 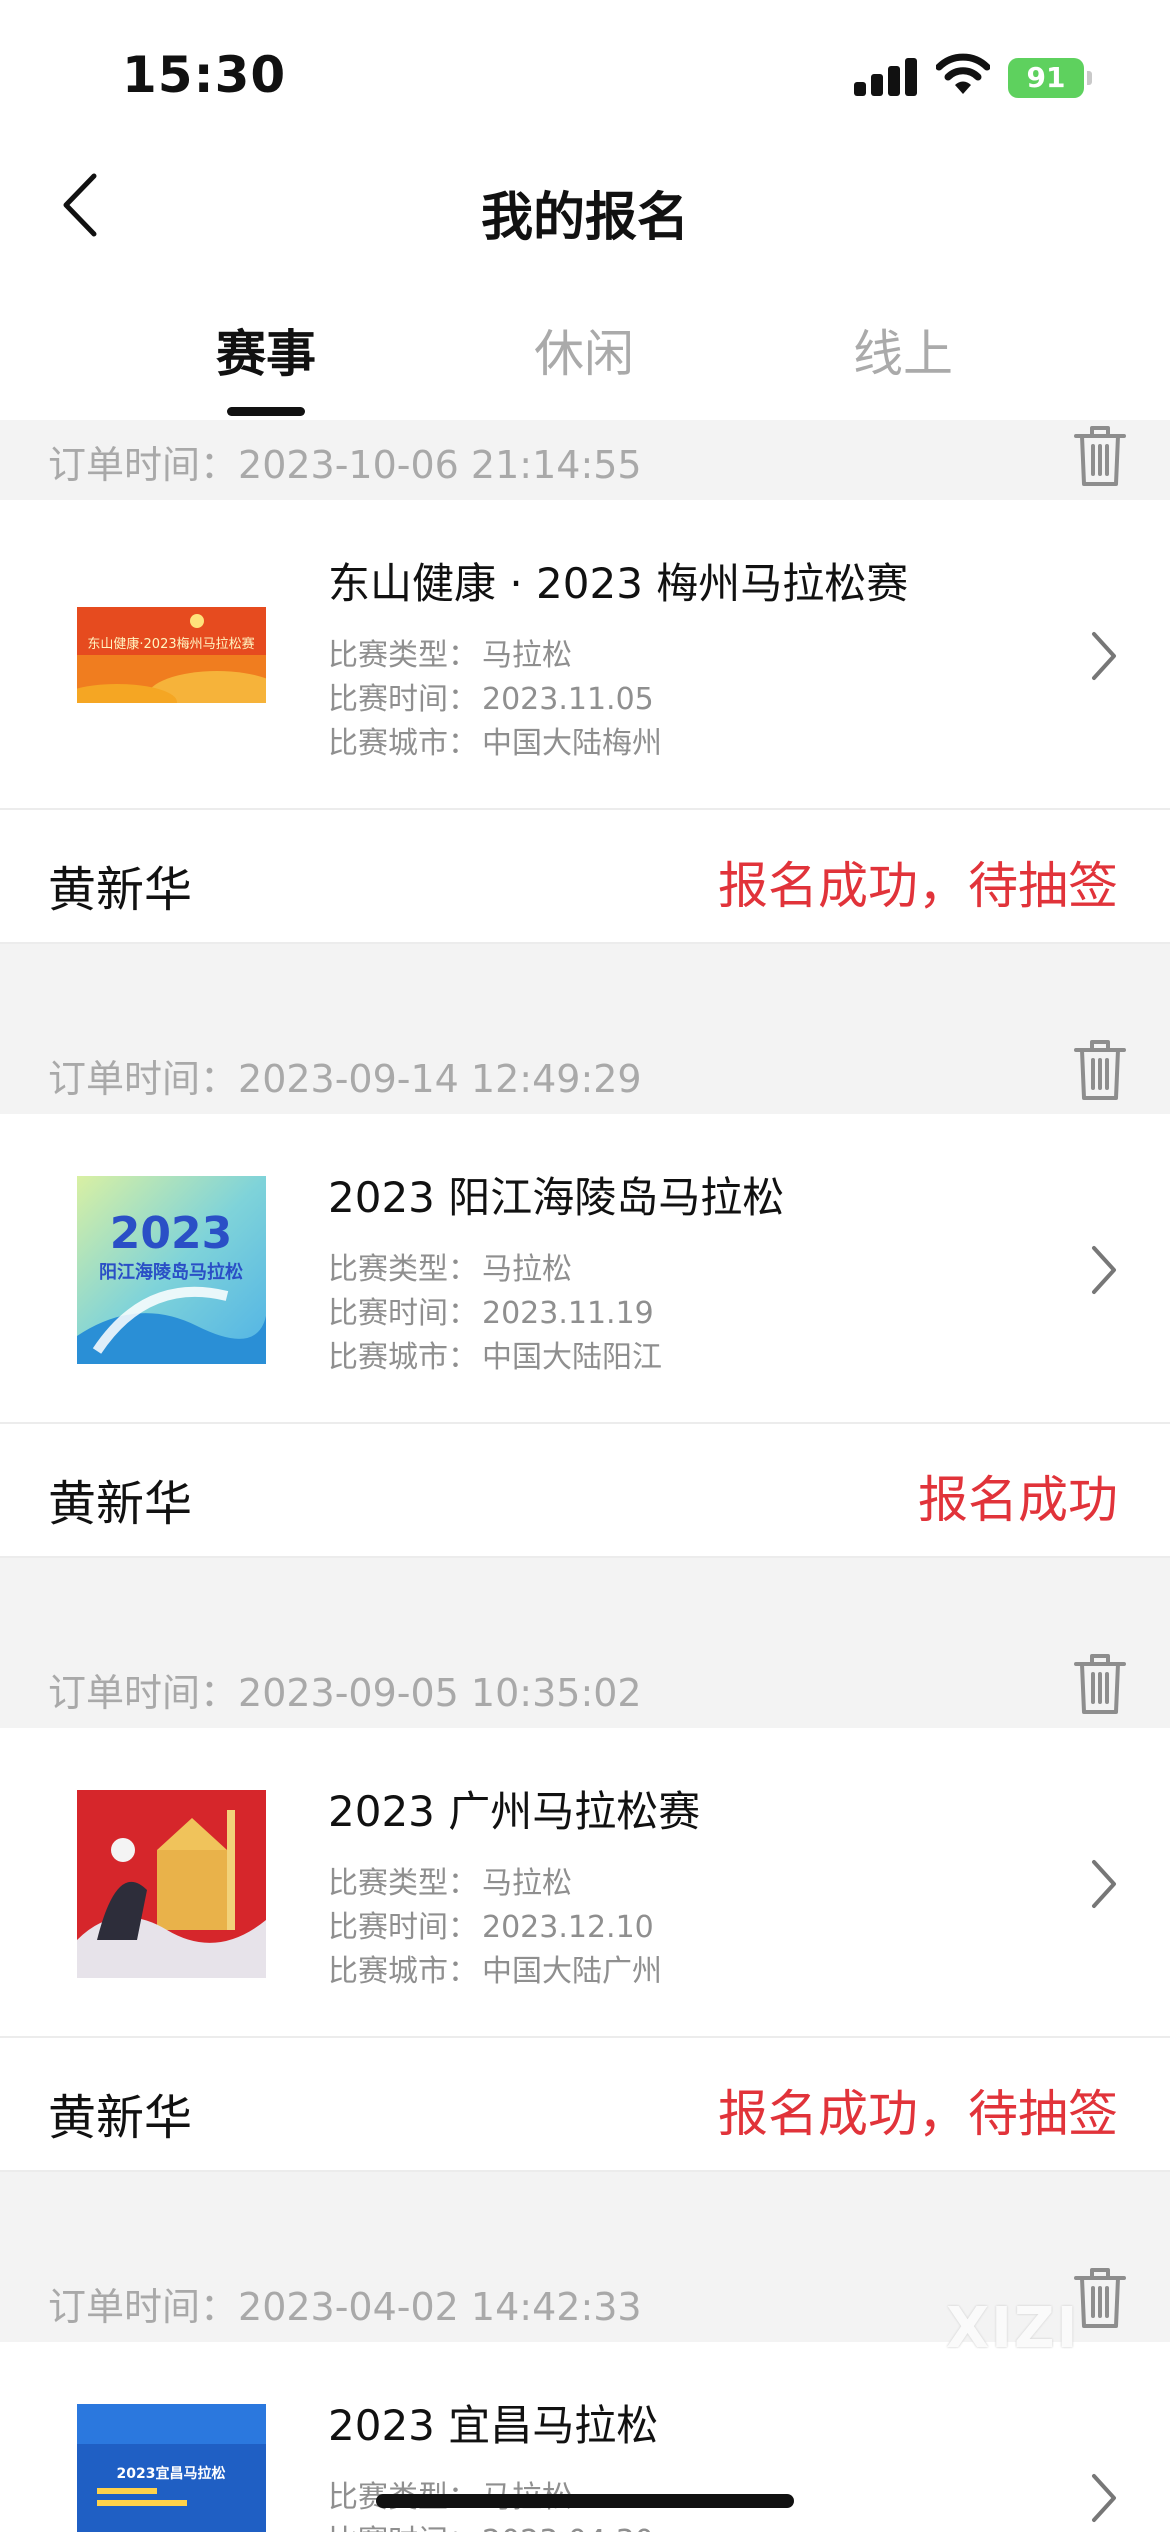 What do you see at coordinates (491, 1927) in the screenshot?
I see `event-date: 比赛时间： 2023.12.10` at bounding box center [491, 1927].